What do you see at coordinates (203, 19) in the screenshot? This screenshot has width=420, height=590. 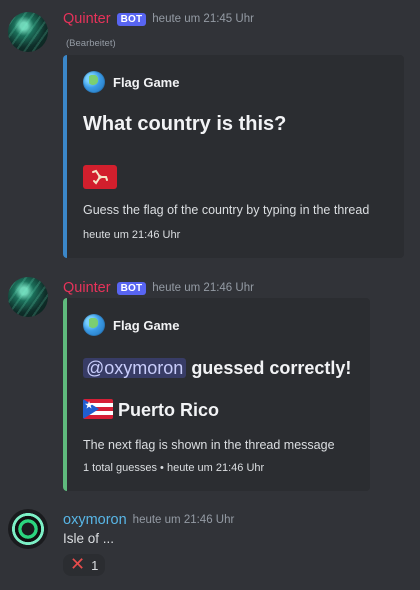 I see `timestamp: heute um 21:45 Uhr` at bounding box center [203, 19].